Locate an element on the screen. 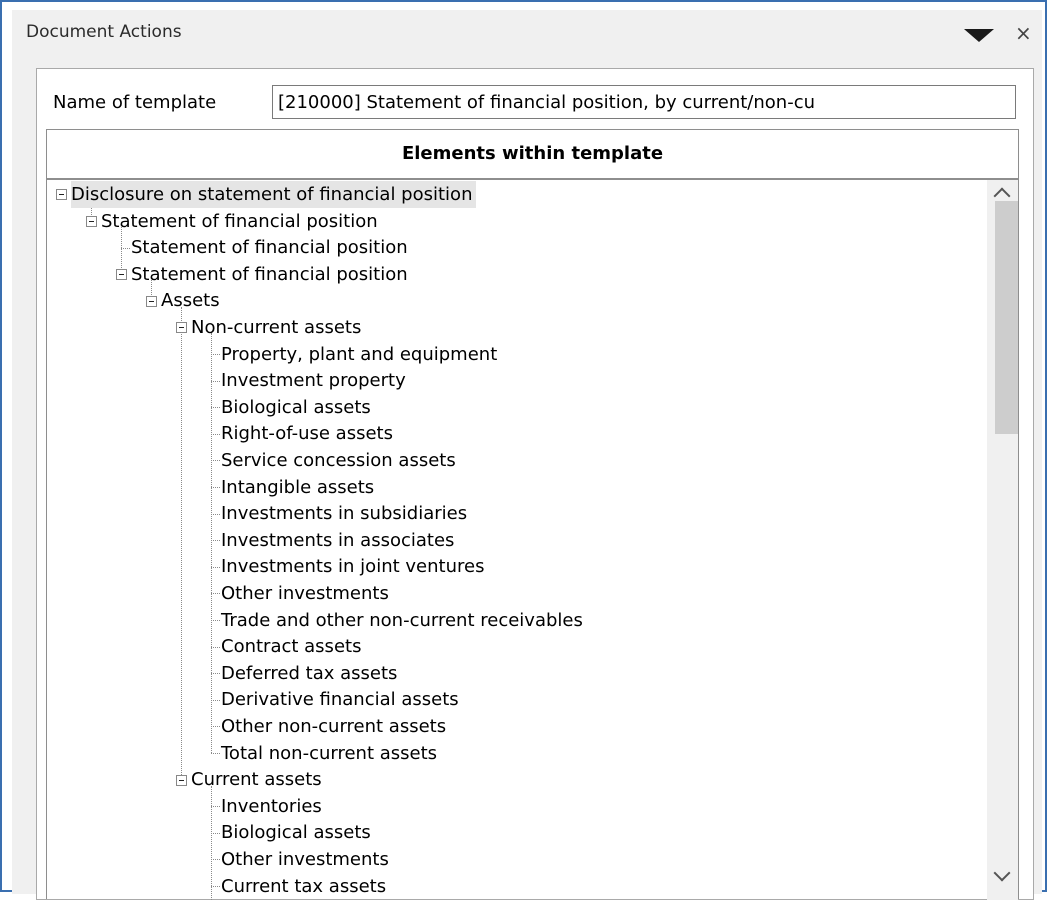 This screenshot has height=900, width=1047. tree-item: Other non-current assets is located at coordinates (333, 726).